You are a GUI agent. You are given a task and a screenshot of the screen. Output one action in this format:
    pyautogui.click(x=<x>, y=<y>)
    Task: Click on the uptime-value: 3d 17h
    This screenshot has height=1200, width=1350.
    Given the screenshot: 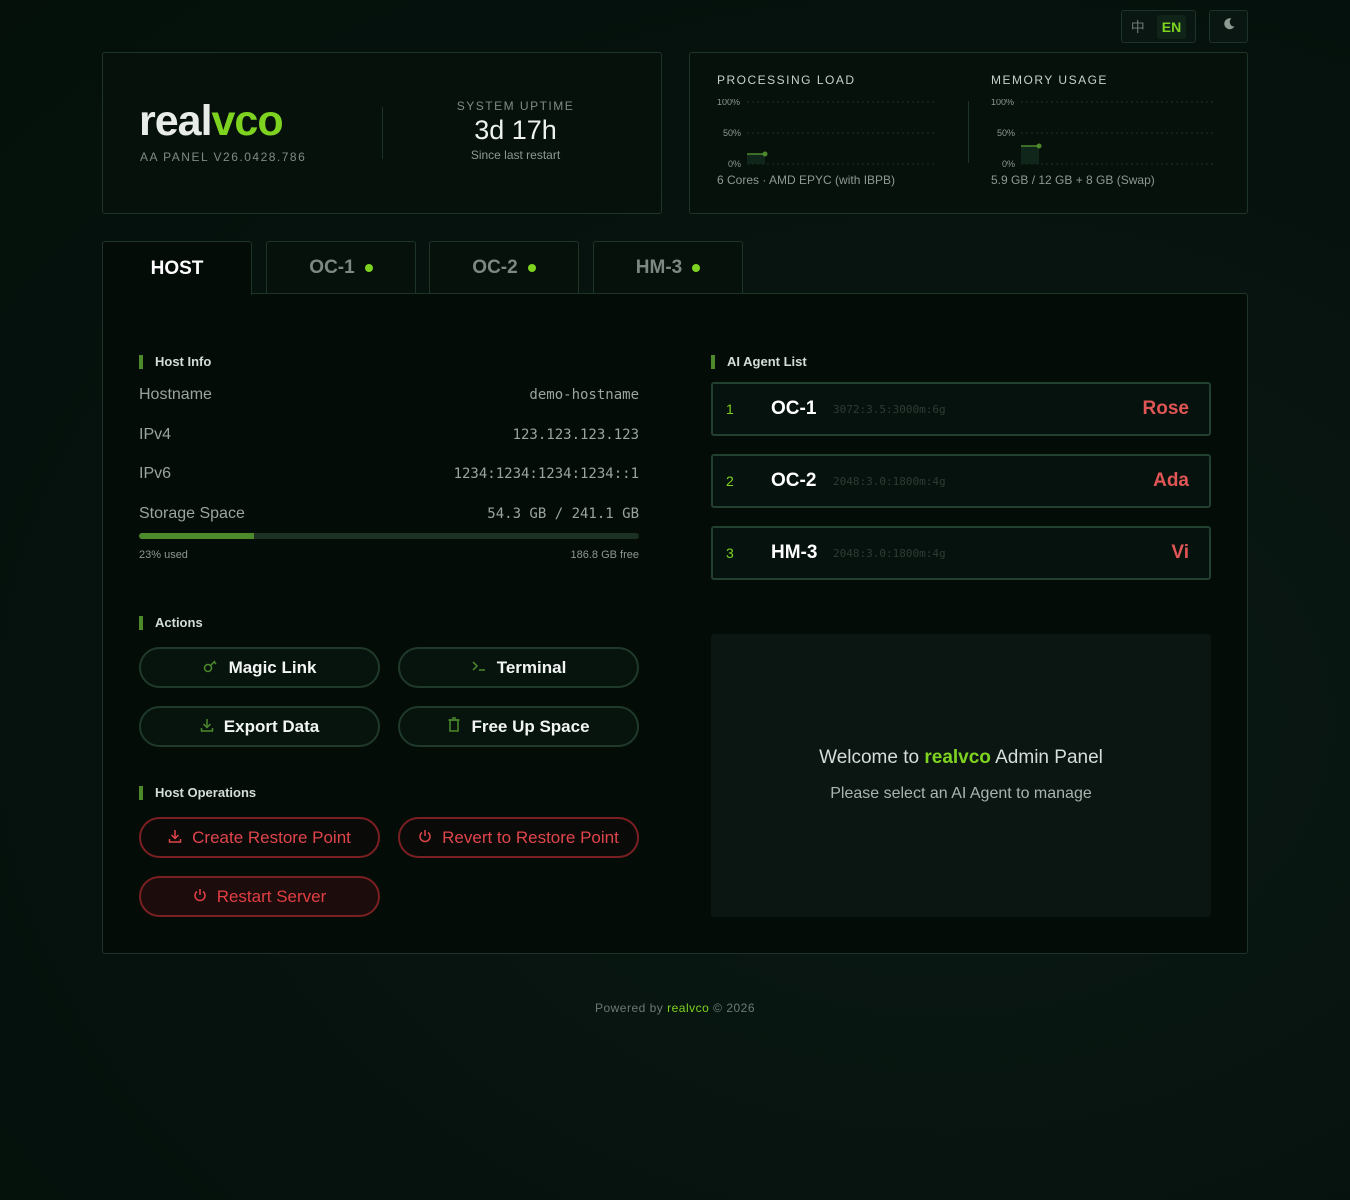 What is the action you would take?
    pyautogui.click(x=515, y=130)
    